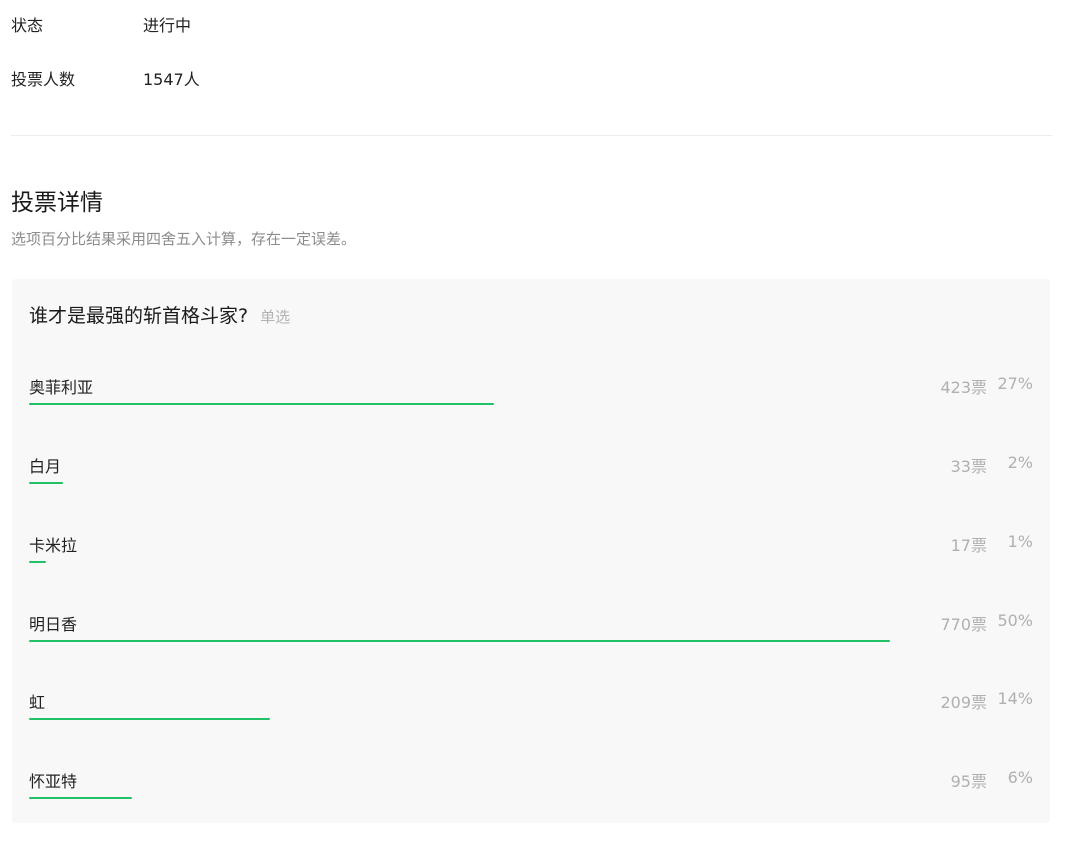 Image resolution: width=1080 pixels, height=850 pixels. What do you see at coordinates (963, 387) in the screenshot?
I see `option-votes: 423票` at bounding box center [963, 387].